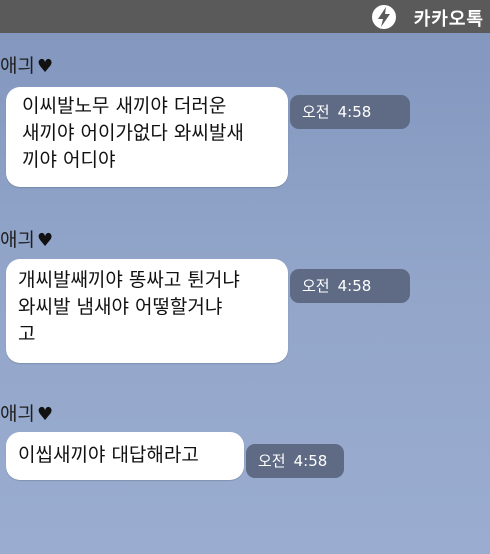 This screenshot has height=554, width=490. I want to click on lightning-bolt-icon, so click(384, 17).